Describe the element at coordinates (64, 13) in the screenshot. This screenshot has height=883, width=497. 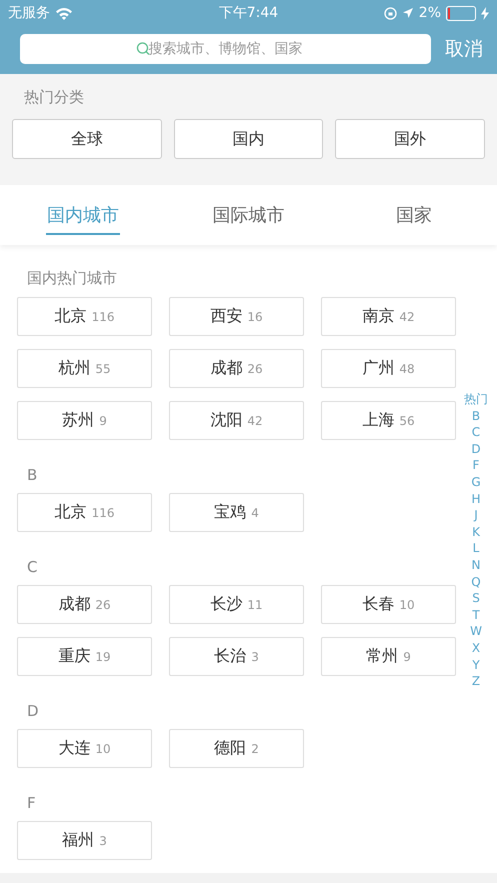
I see `wifi-icon` at that location.